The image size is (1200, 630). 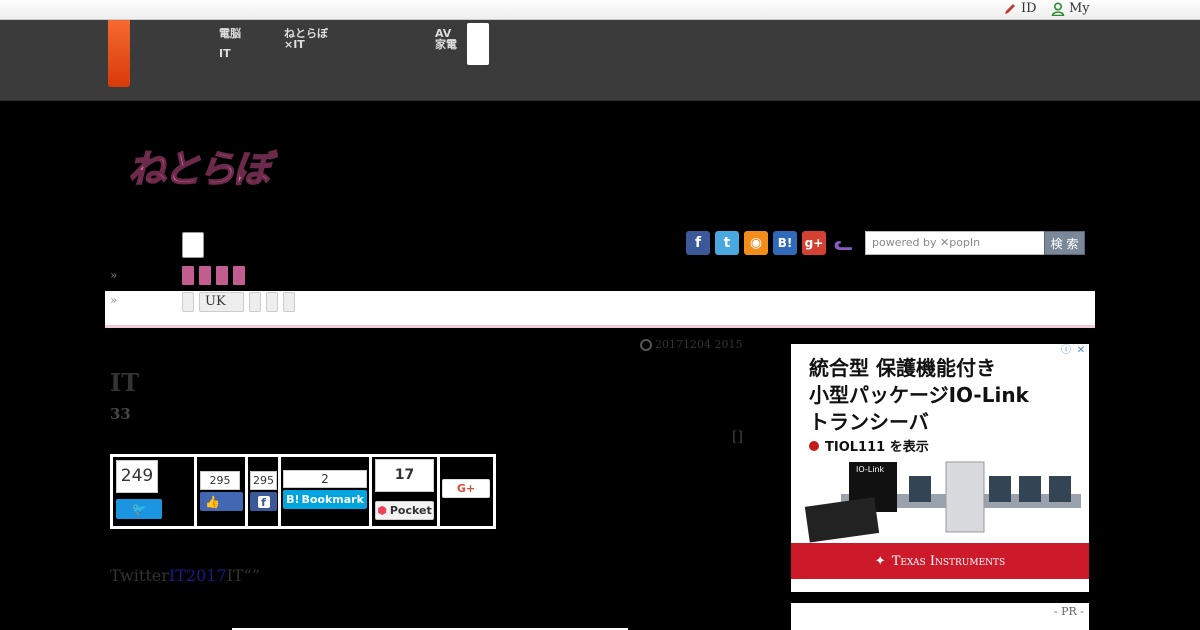 What do you see at coordinates (1079, 8) in the screenshot?
I see `my-label: My` at bounding box center [1079, 8].